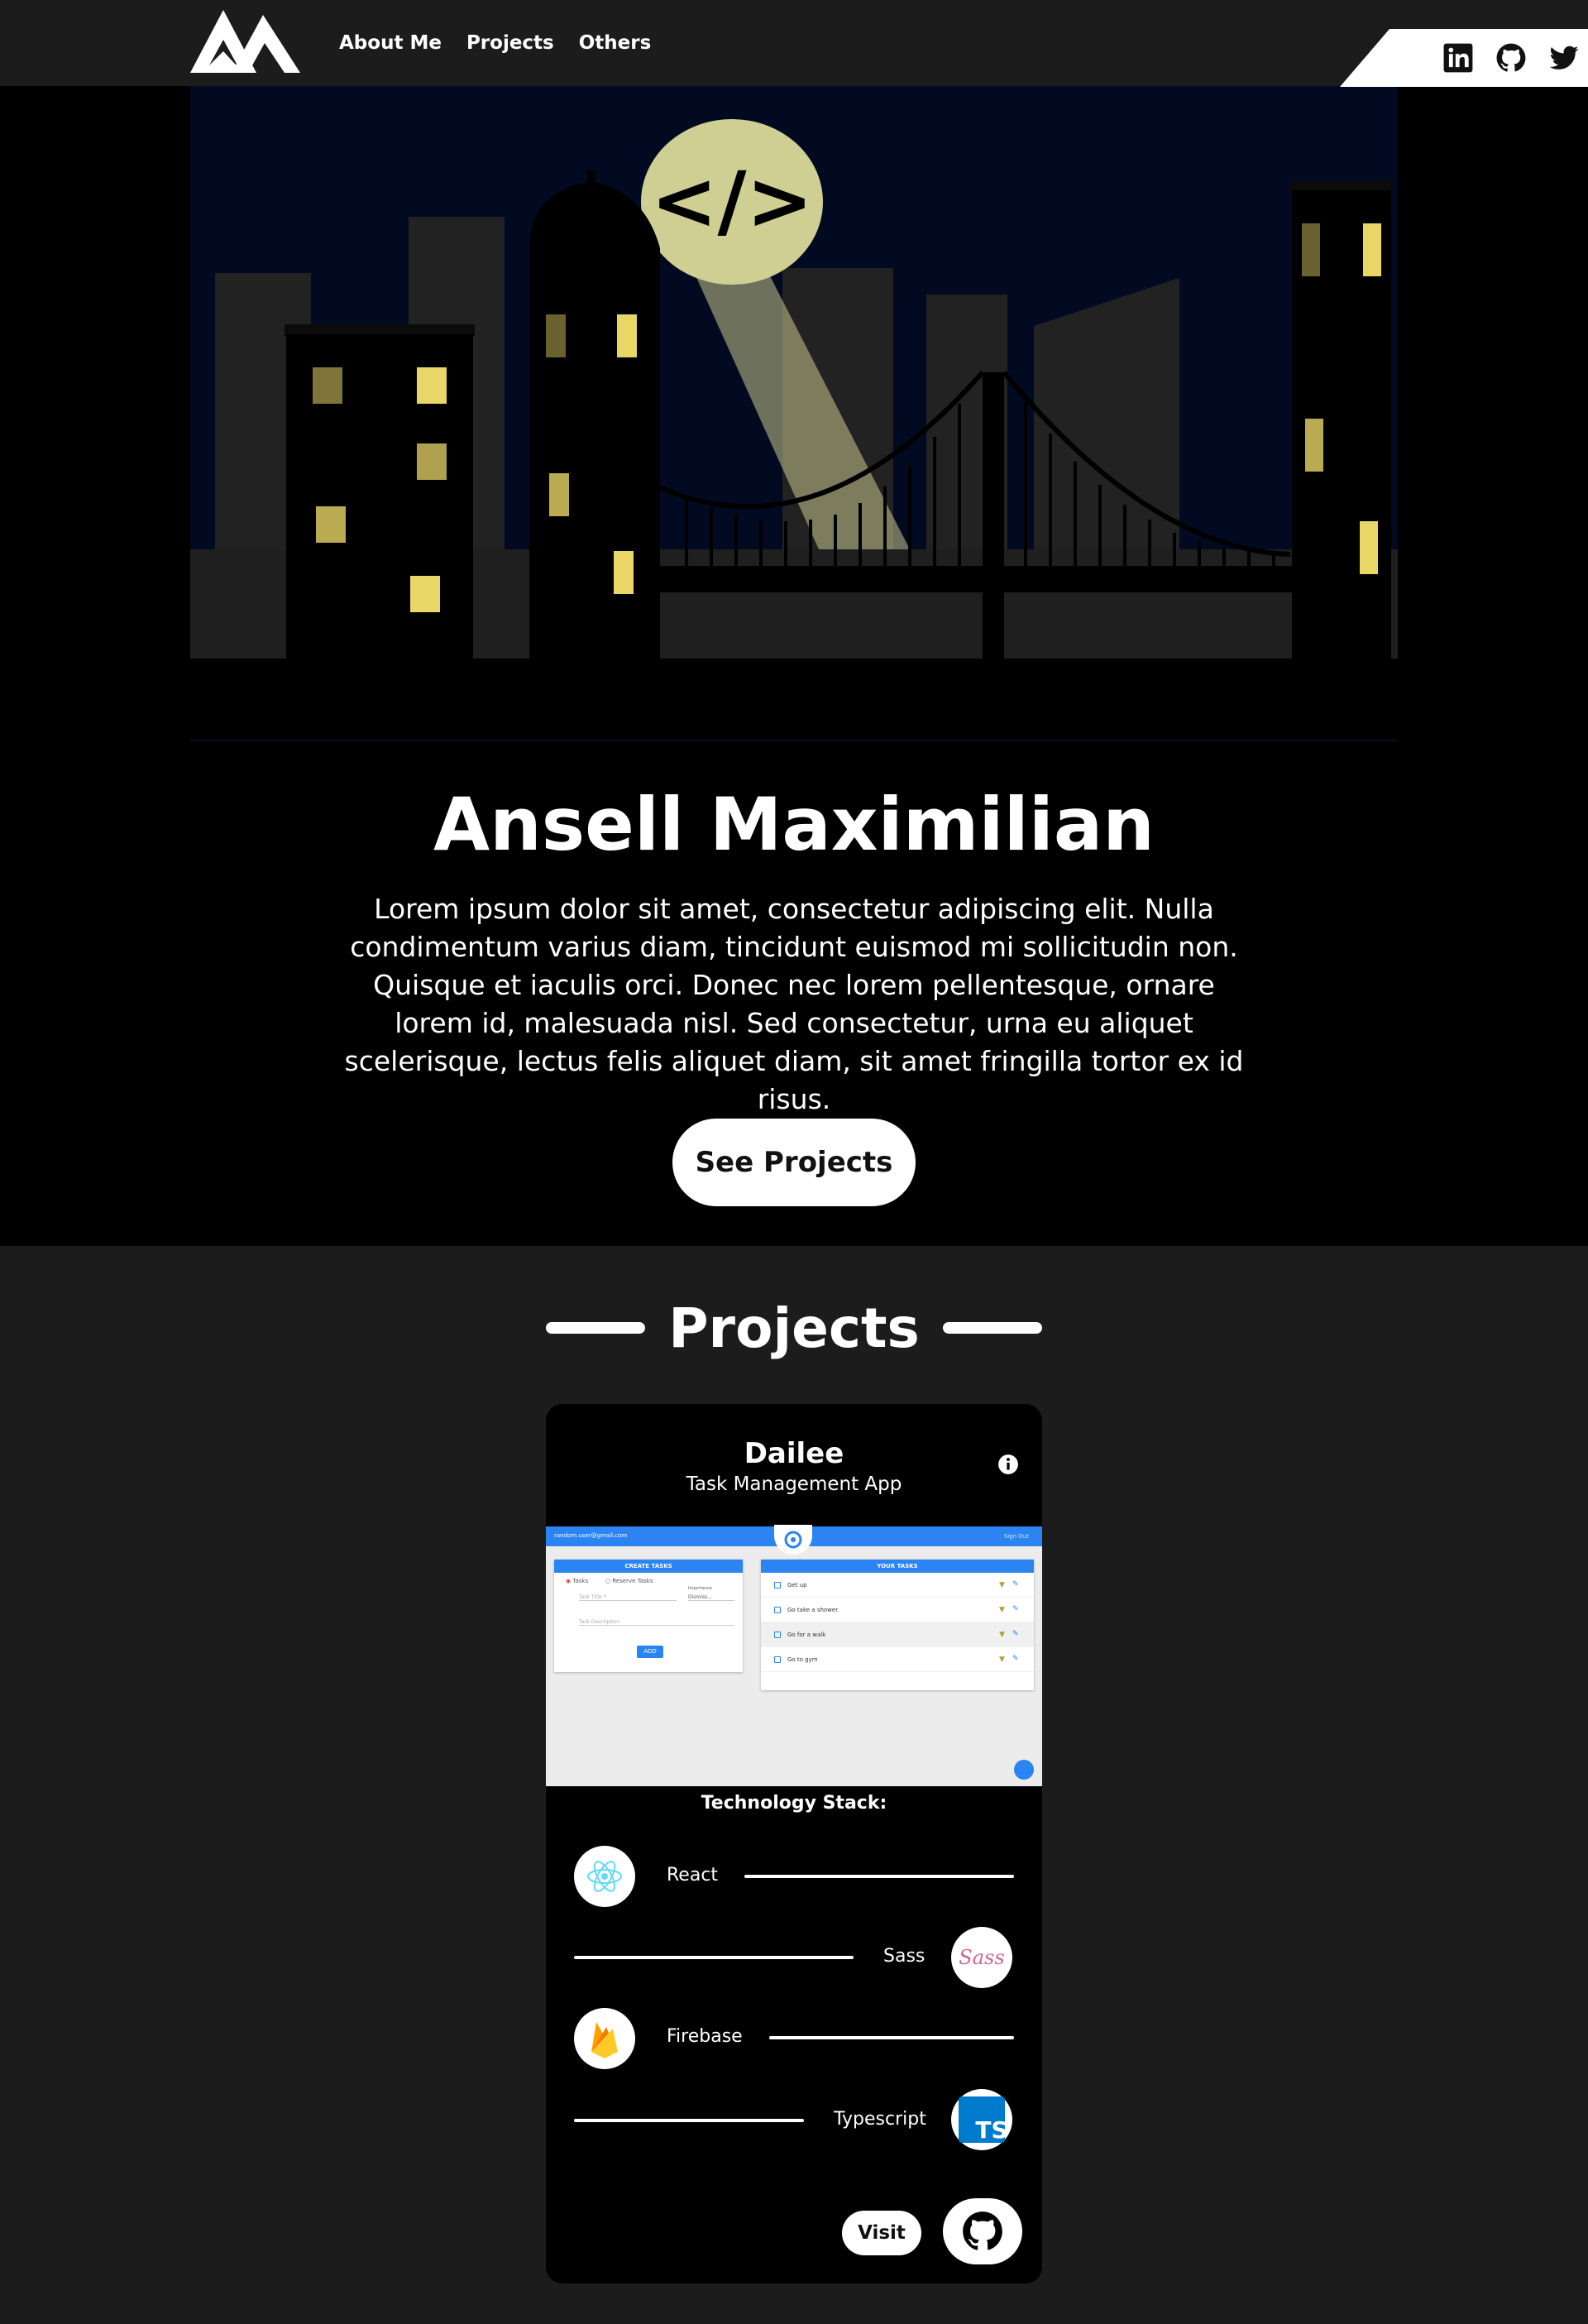 The width and height of the screenshot is (1588, 2324). Describe the element at coordinates (990, 2129) in the screenshot. I see `svg-text: TS` at that location.